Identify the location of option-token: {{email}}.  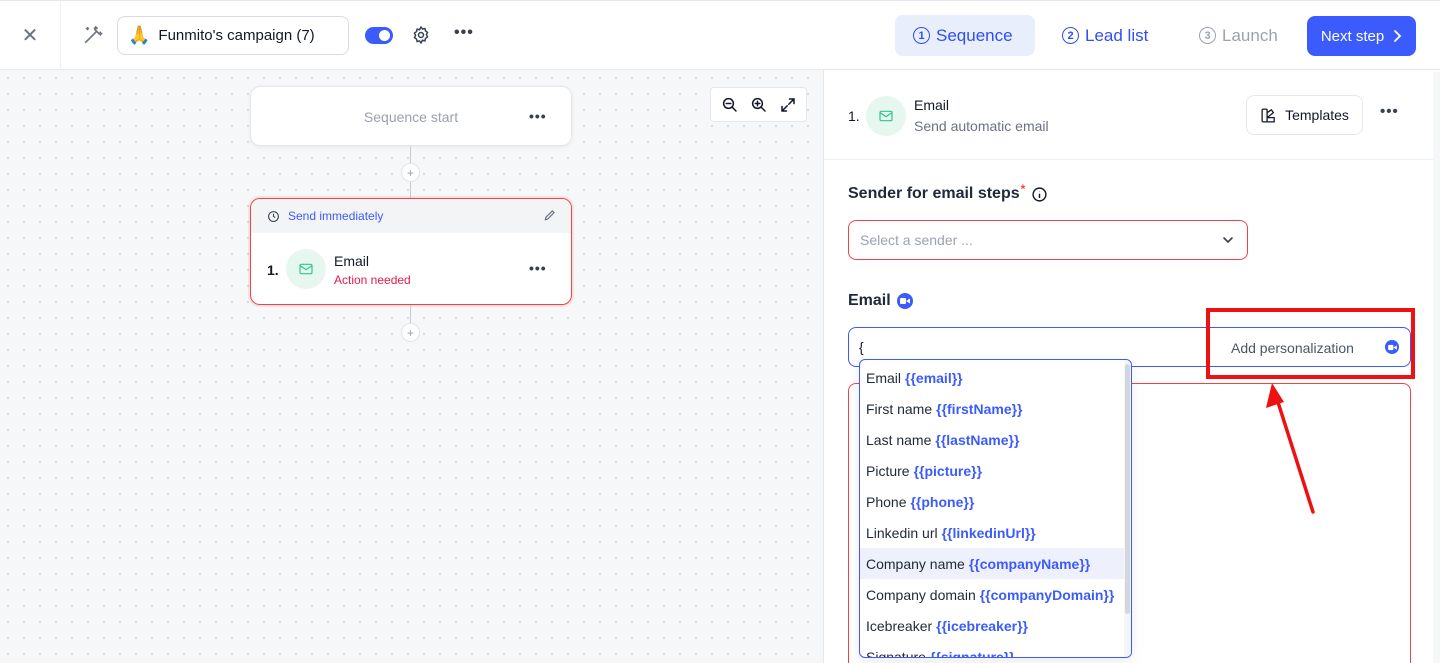
(934, 377).